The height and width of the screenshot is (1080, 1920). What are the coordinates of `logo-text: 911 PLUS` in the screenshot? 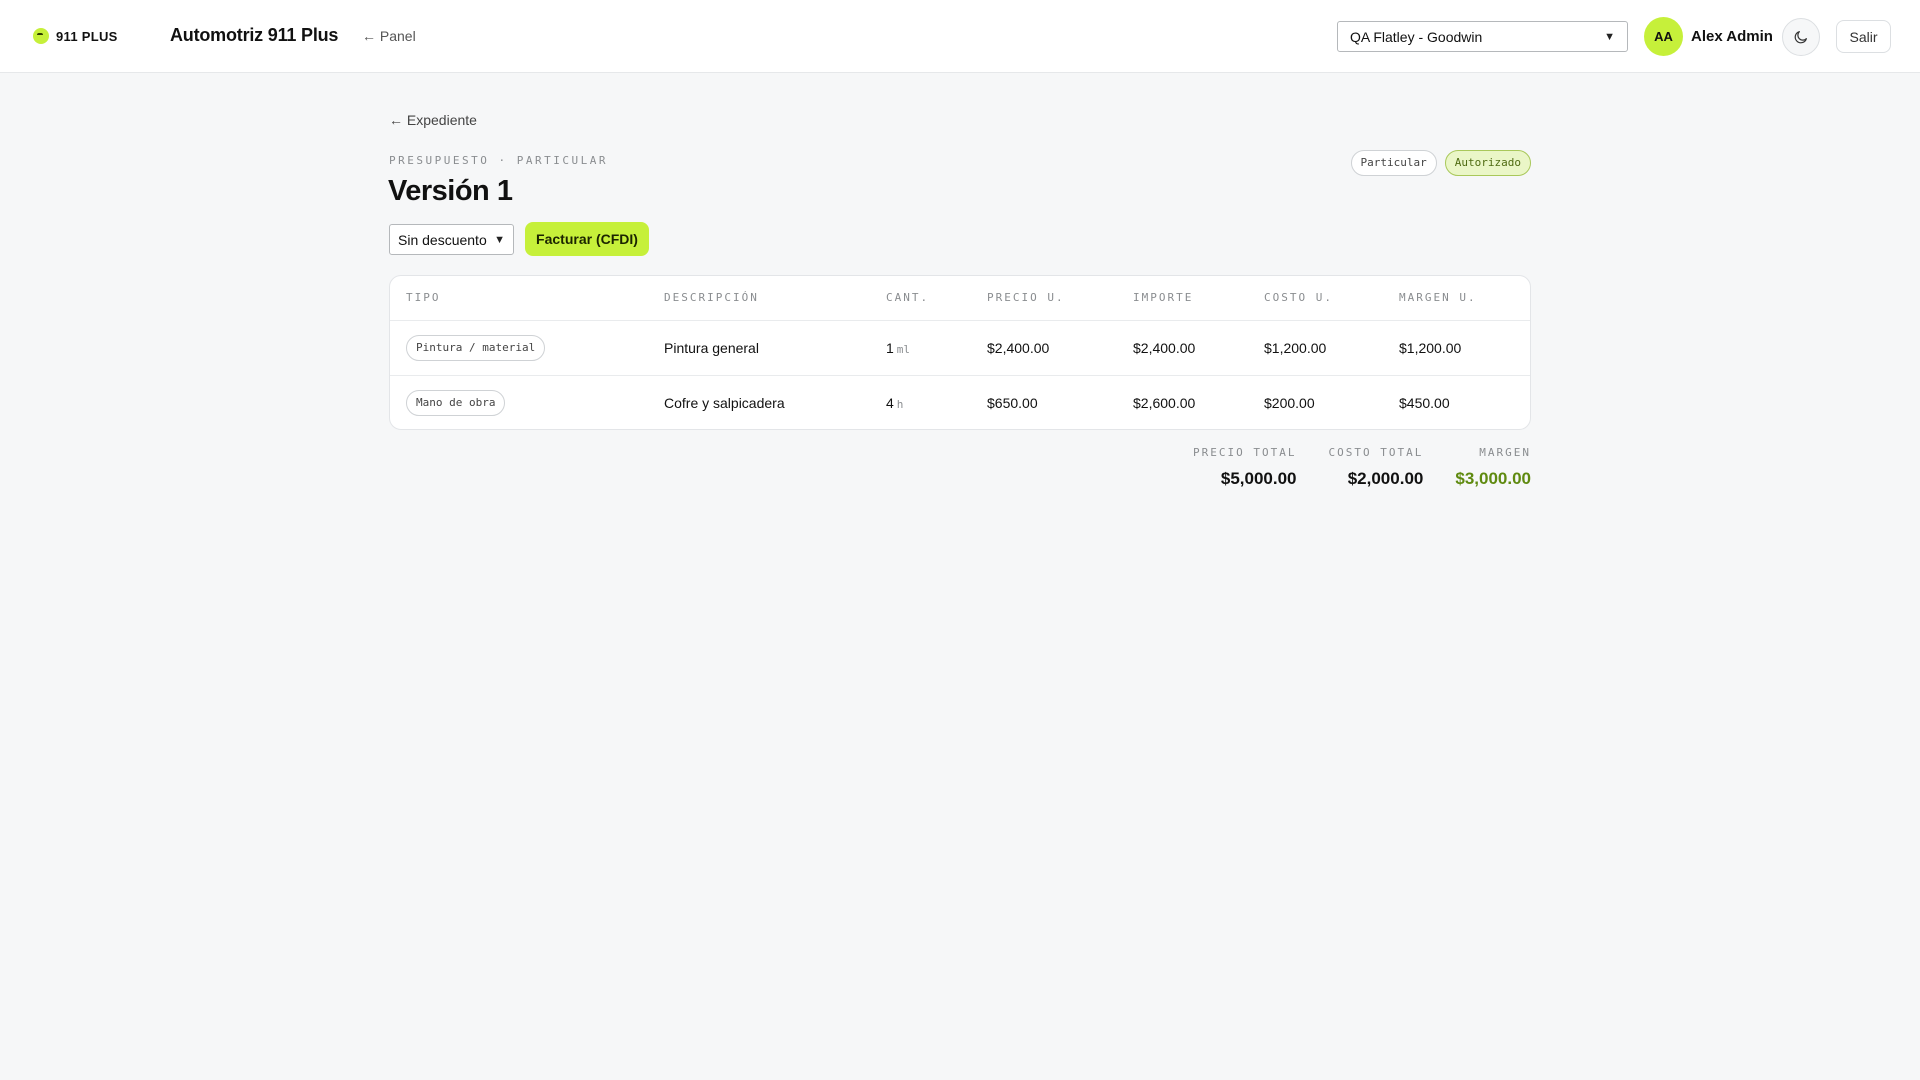 It's located at (87, 36).